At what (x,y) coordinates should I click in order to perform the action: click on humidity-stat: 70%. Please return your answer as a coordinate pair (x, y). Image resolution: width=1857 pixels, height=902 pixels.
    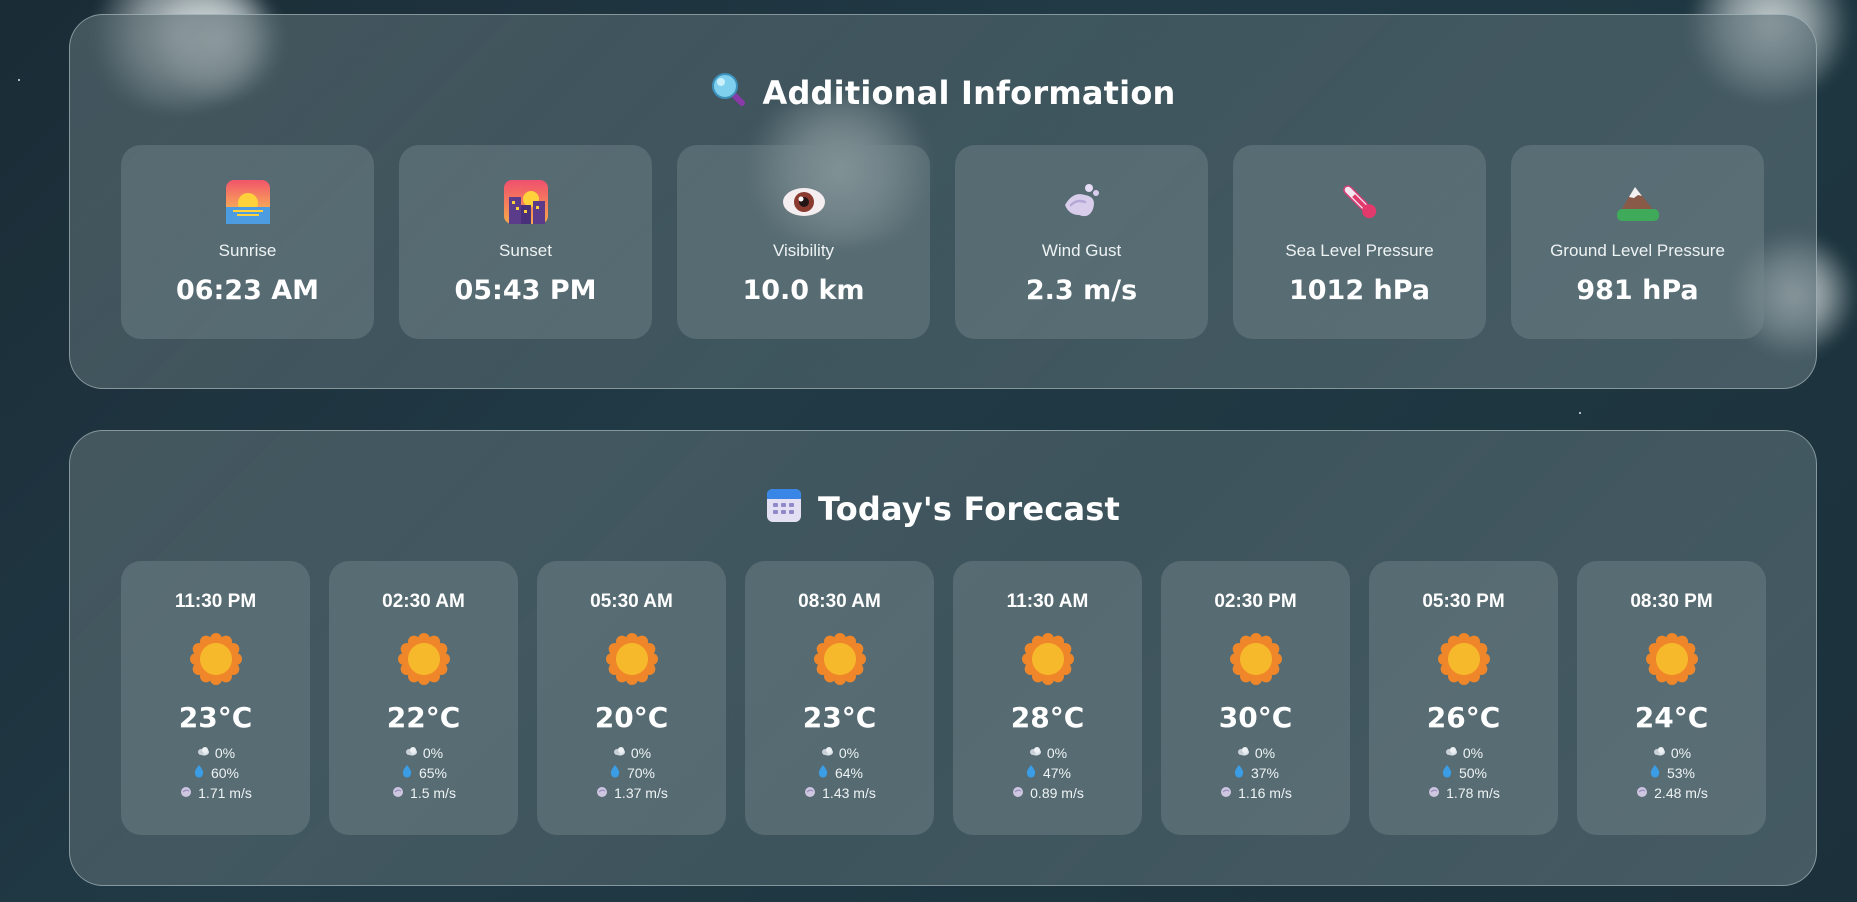
    Looking at the image, I should click on (631, 772).